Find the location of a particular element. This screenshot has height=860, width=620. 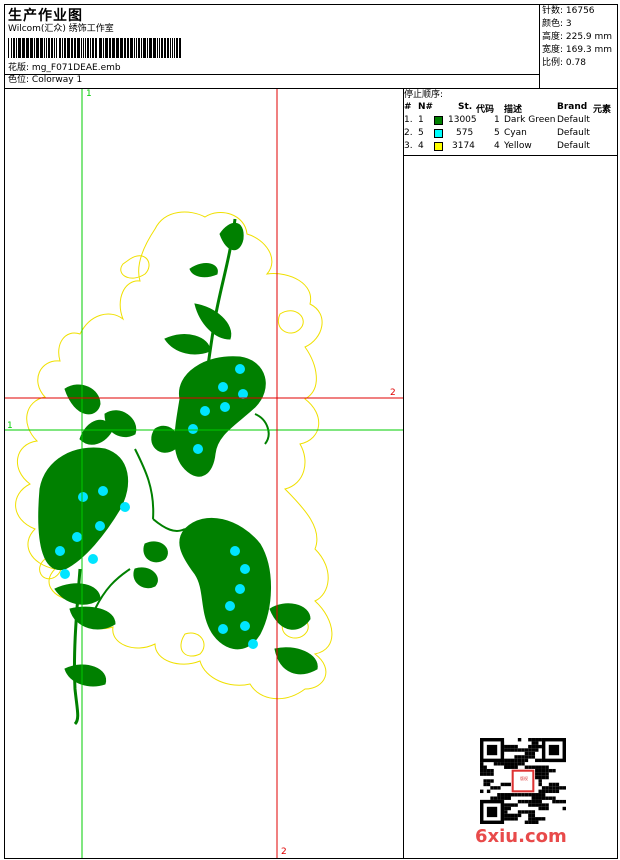

stat-stitches: 针数: 16756 is located at coordinates (568, 11).